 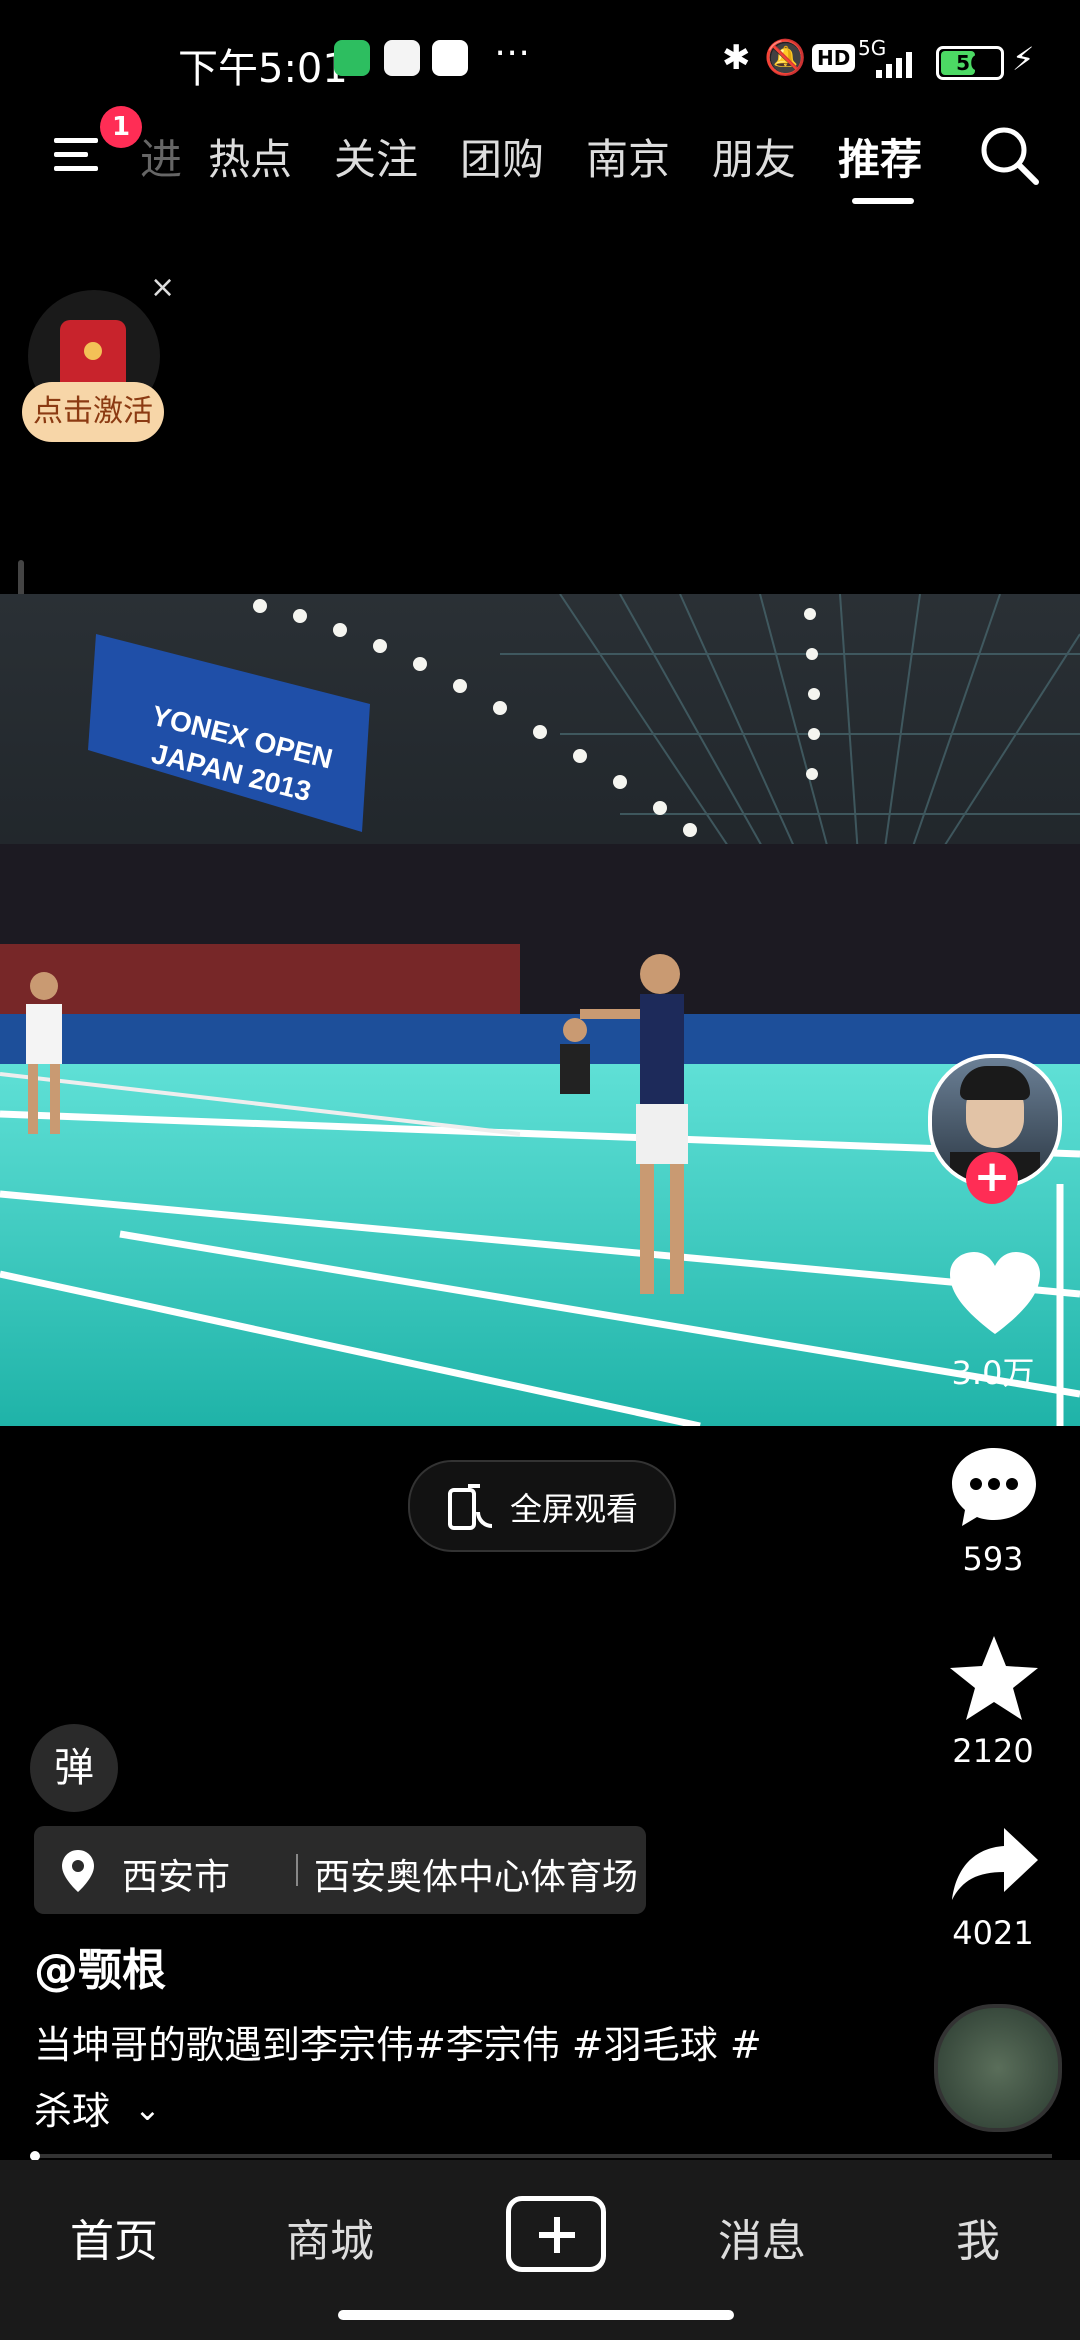 What do you see at coordinates (76, 154) in the screenshot?
I see `menu-icon` at bounding box center [76, 154].